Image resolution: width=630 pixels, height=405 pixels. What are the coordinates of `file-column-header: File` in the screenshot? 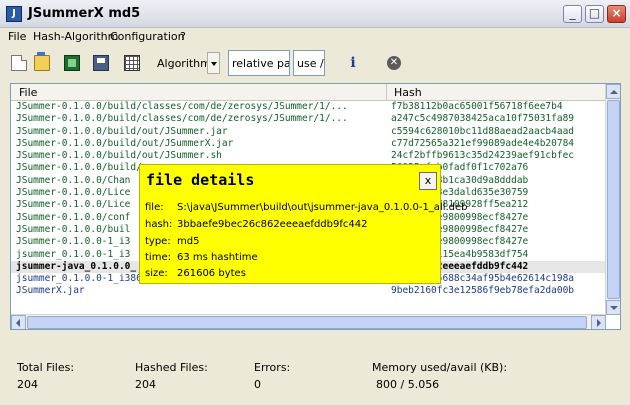 It's located at (28, 92).